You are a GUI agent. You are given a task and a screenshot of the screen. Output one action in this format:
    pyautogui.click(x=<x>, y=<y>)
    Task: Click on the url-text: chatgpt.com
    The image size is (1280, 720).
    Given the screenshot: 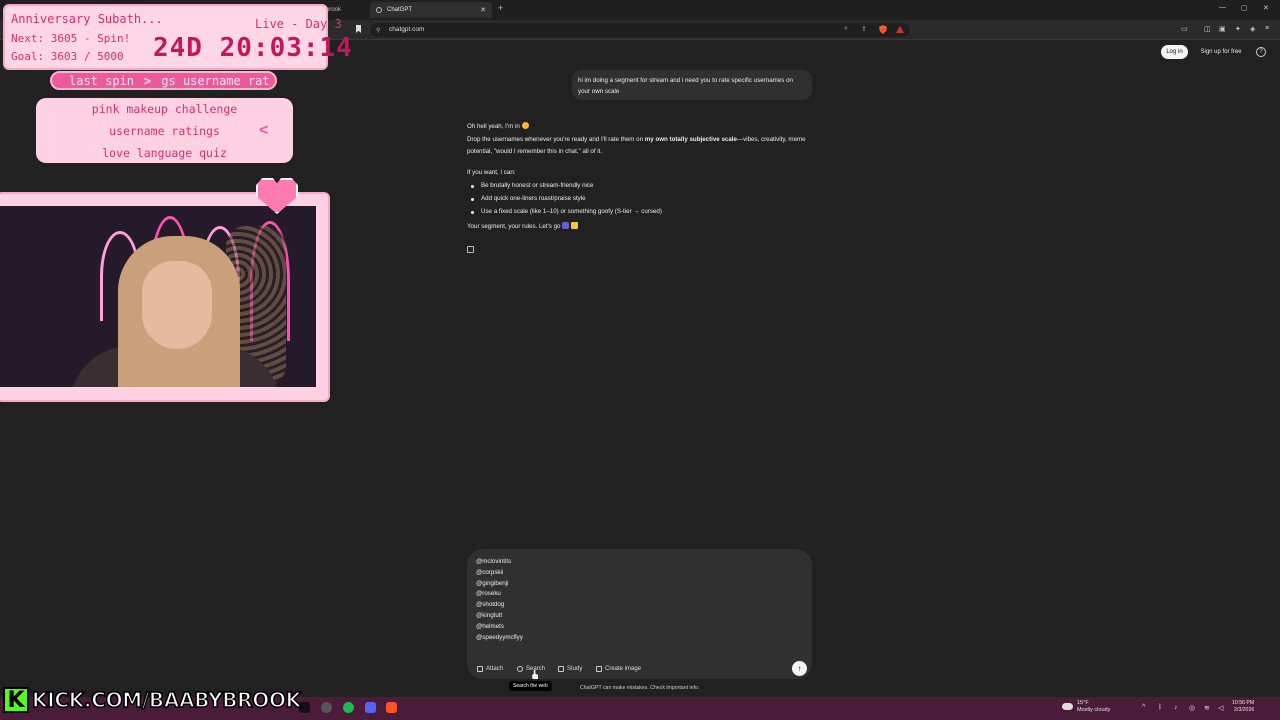 What is the action you would take?
    pyautogui.click(x=407, y=29)
    